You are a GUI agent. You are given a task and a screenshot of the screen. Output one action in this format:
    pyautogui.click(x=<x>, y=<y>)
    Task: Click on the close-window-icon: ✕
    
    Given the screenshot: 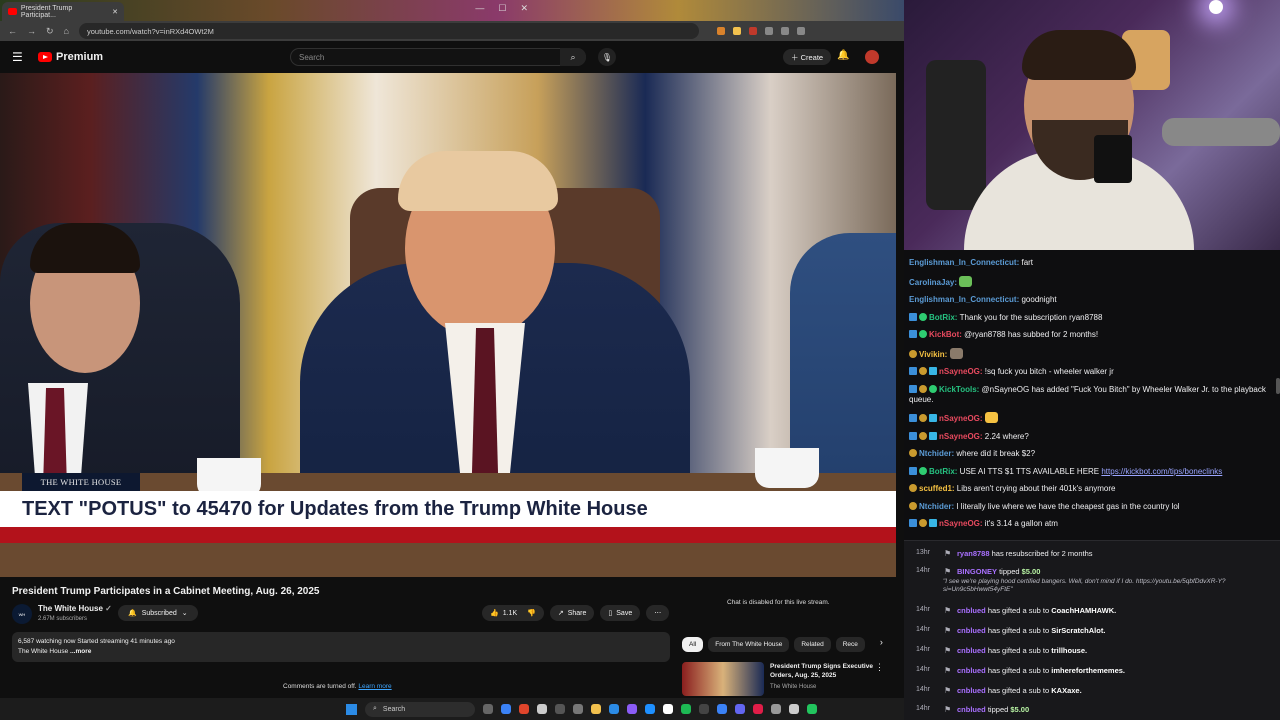 What is the action you would take?
    pyautogui.click(x=524, y=8)
    